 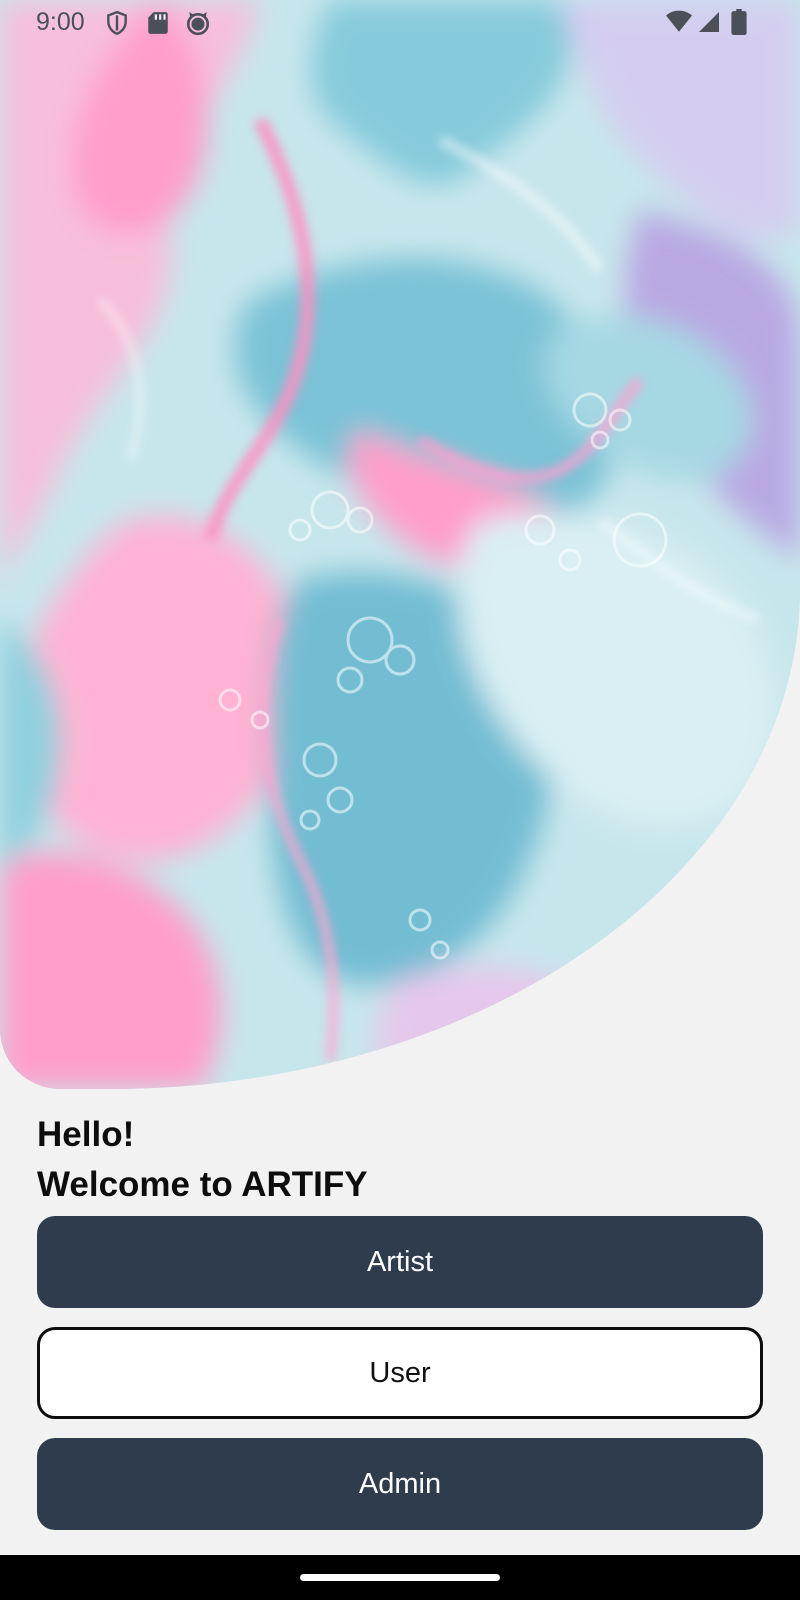 I want to click on greeting: Hello! Welcome to ARTIFY, so click(x=397, y=1160).